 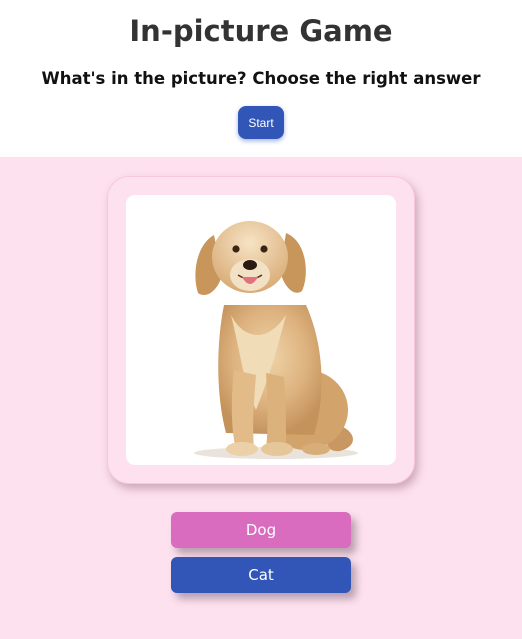 What do you see at coordinates (276, 340) in the screenshot?
I see `dog-image` at bounding box center [276, 340].